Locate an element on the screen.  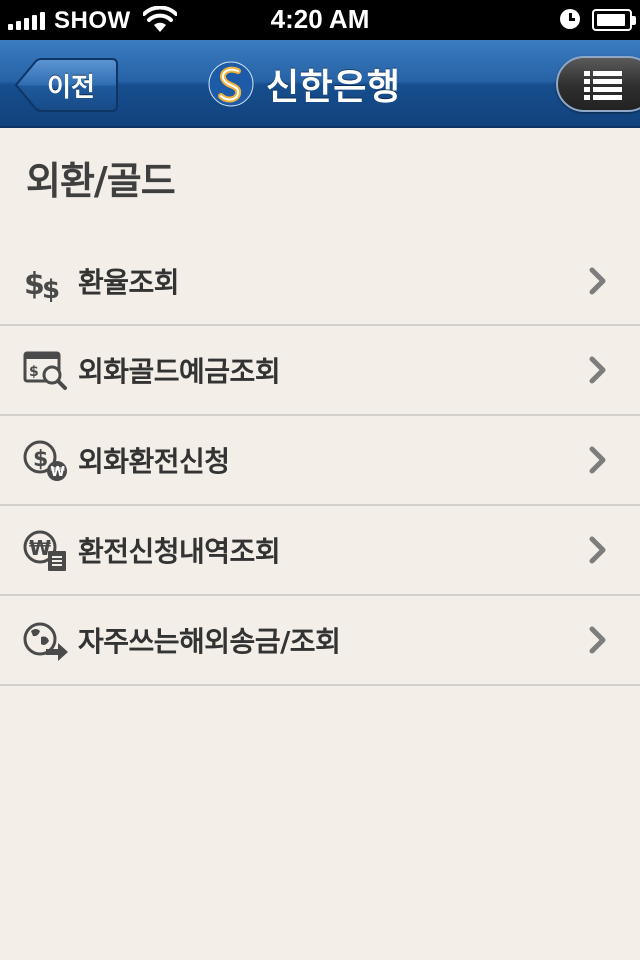
menu-button is located at coordinates (598, 84).